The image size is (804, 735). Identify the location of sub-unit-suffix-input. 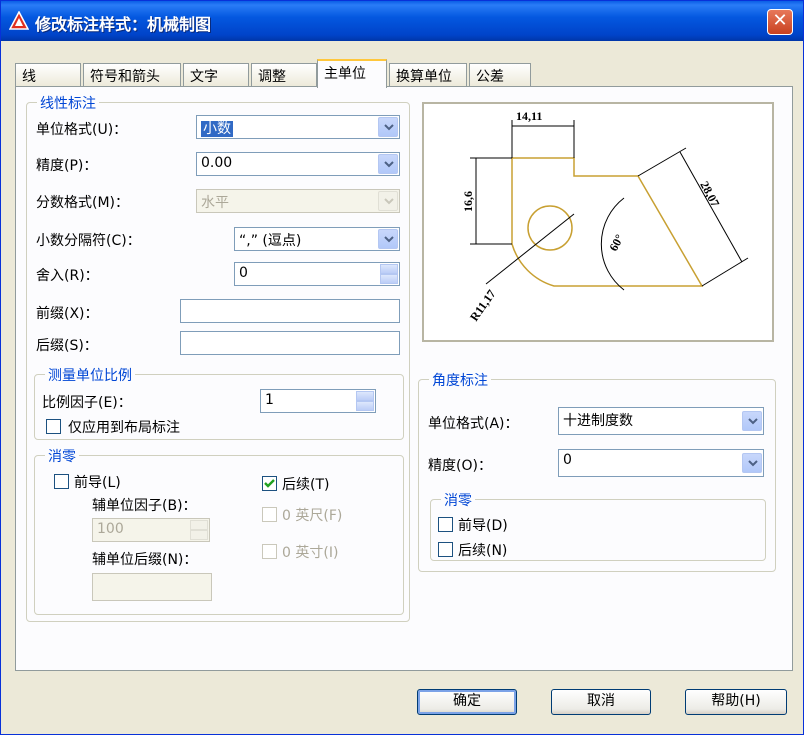
(152, 587).